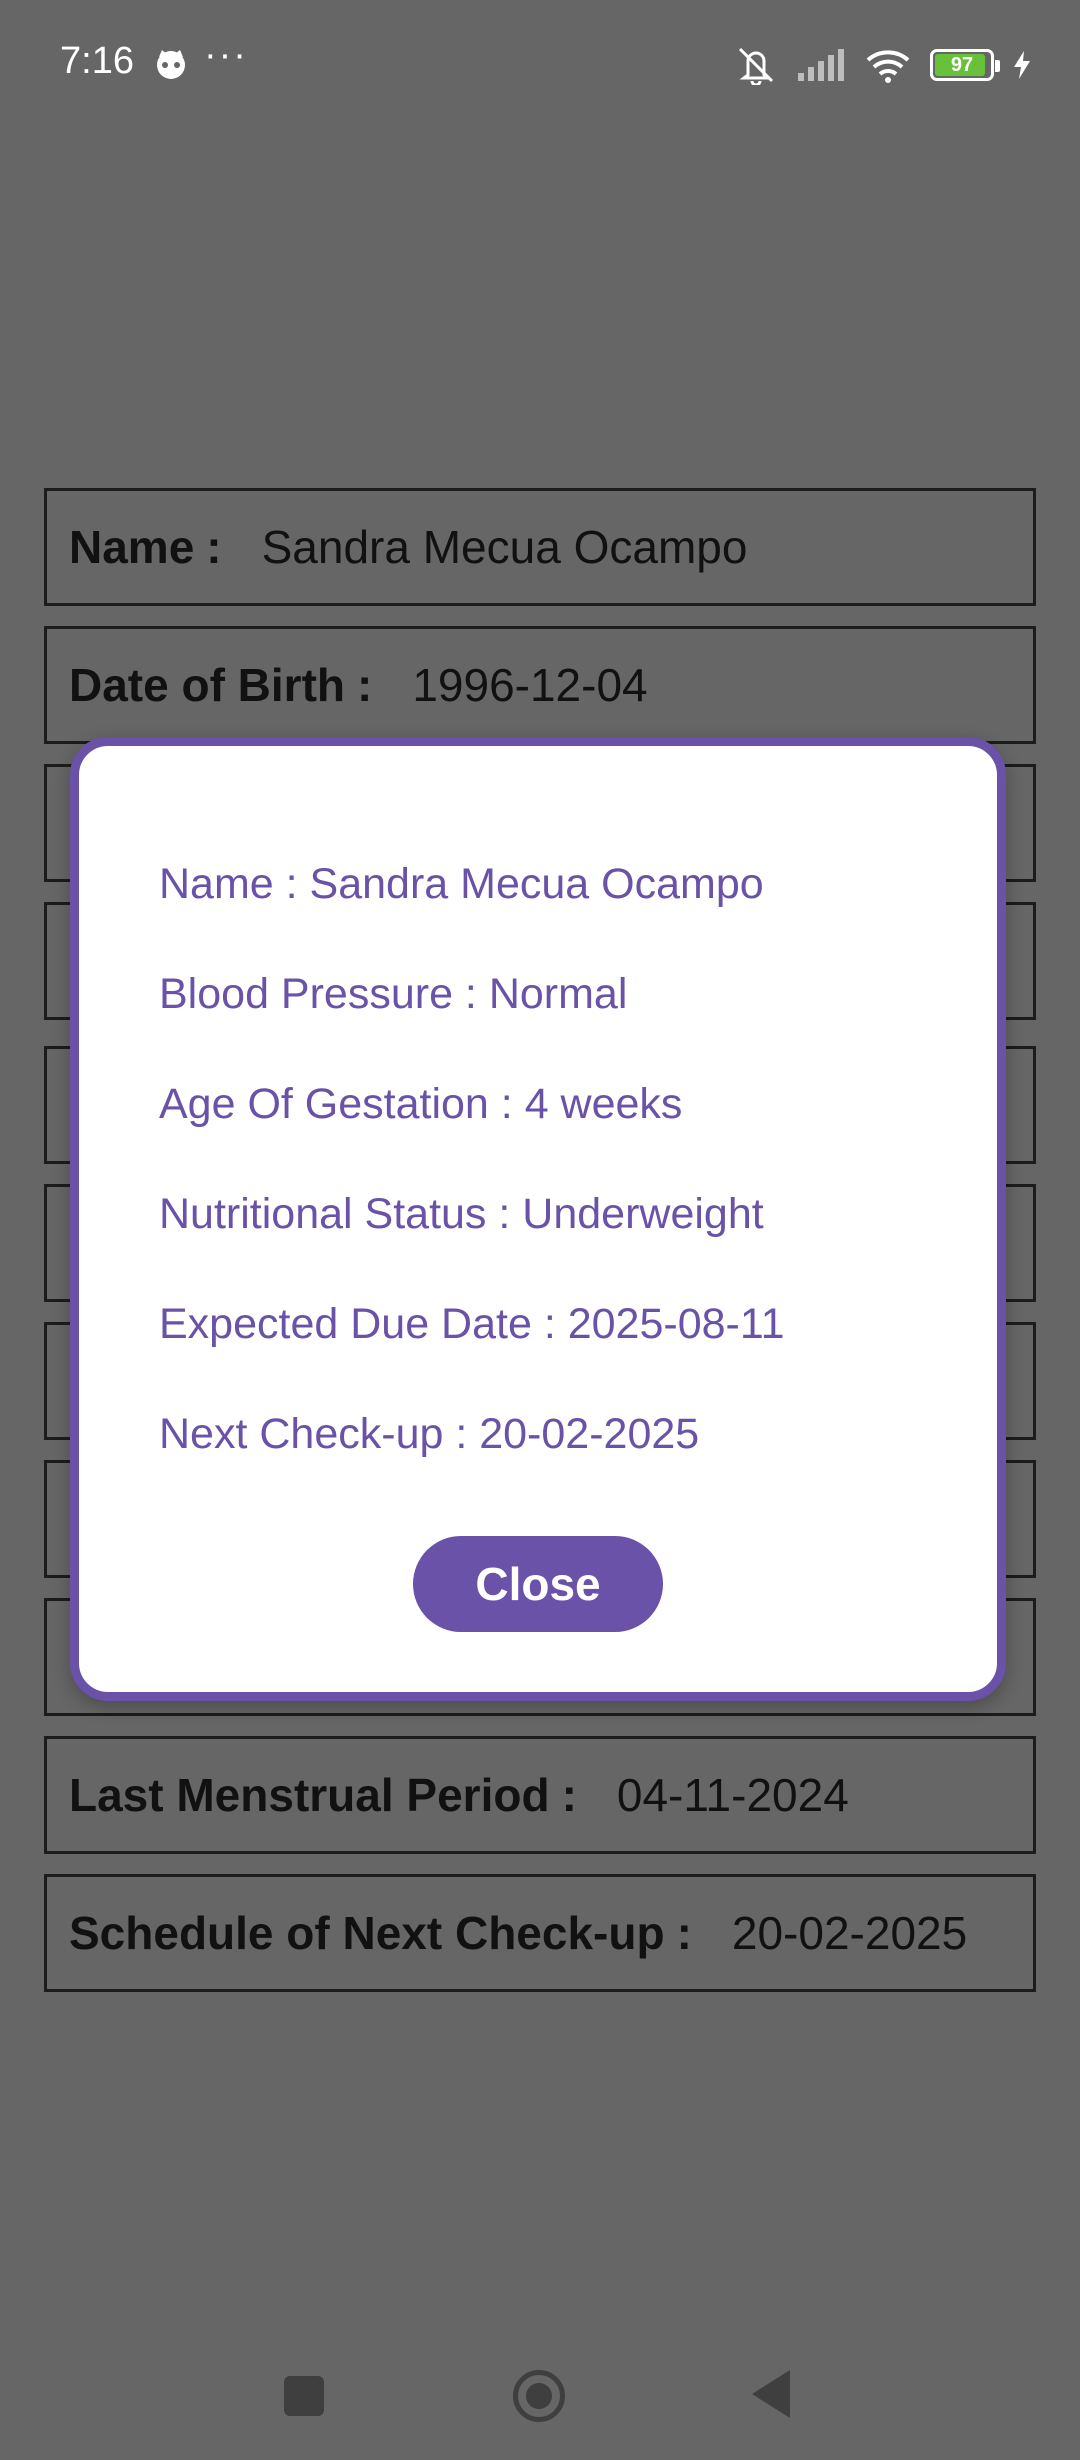 The height and width of the screenshot is (2460, 1080). What do you see at coordinates (472, 1324) in the screenshot?
I see `dialog-due-date-line: Expected Due Date : 2025-08-11` at bounding box center [472, 1324].